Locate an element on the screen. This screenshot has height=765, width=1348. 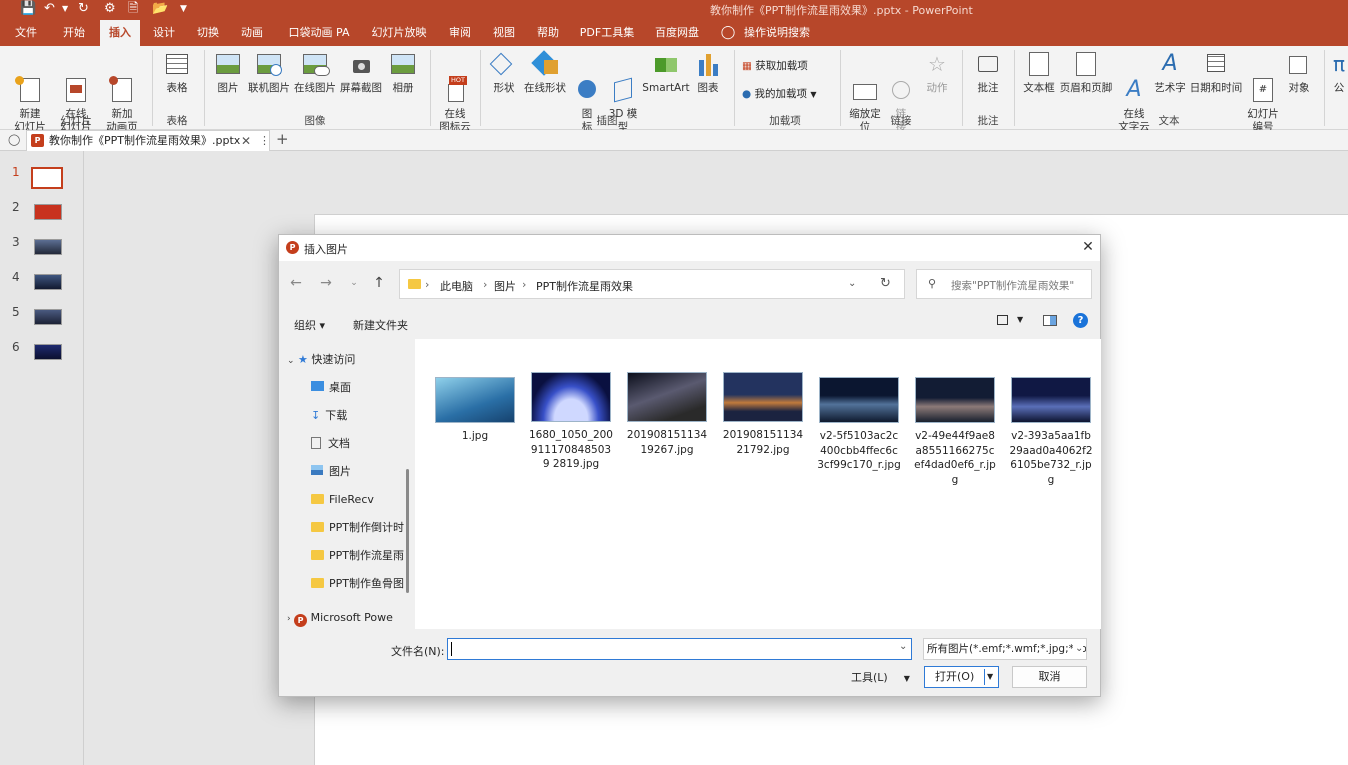
breadcrumb-current-folder: PPT制作流星雨效果 is located at coordinates (584, 286).